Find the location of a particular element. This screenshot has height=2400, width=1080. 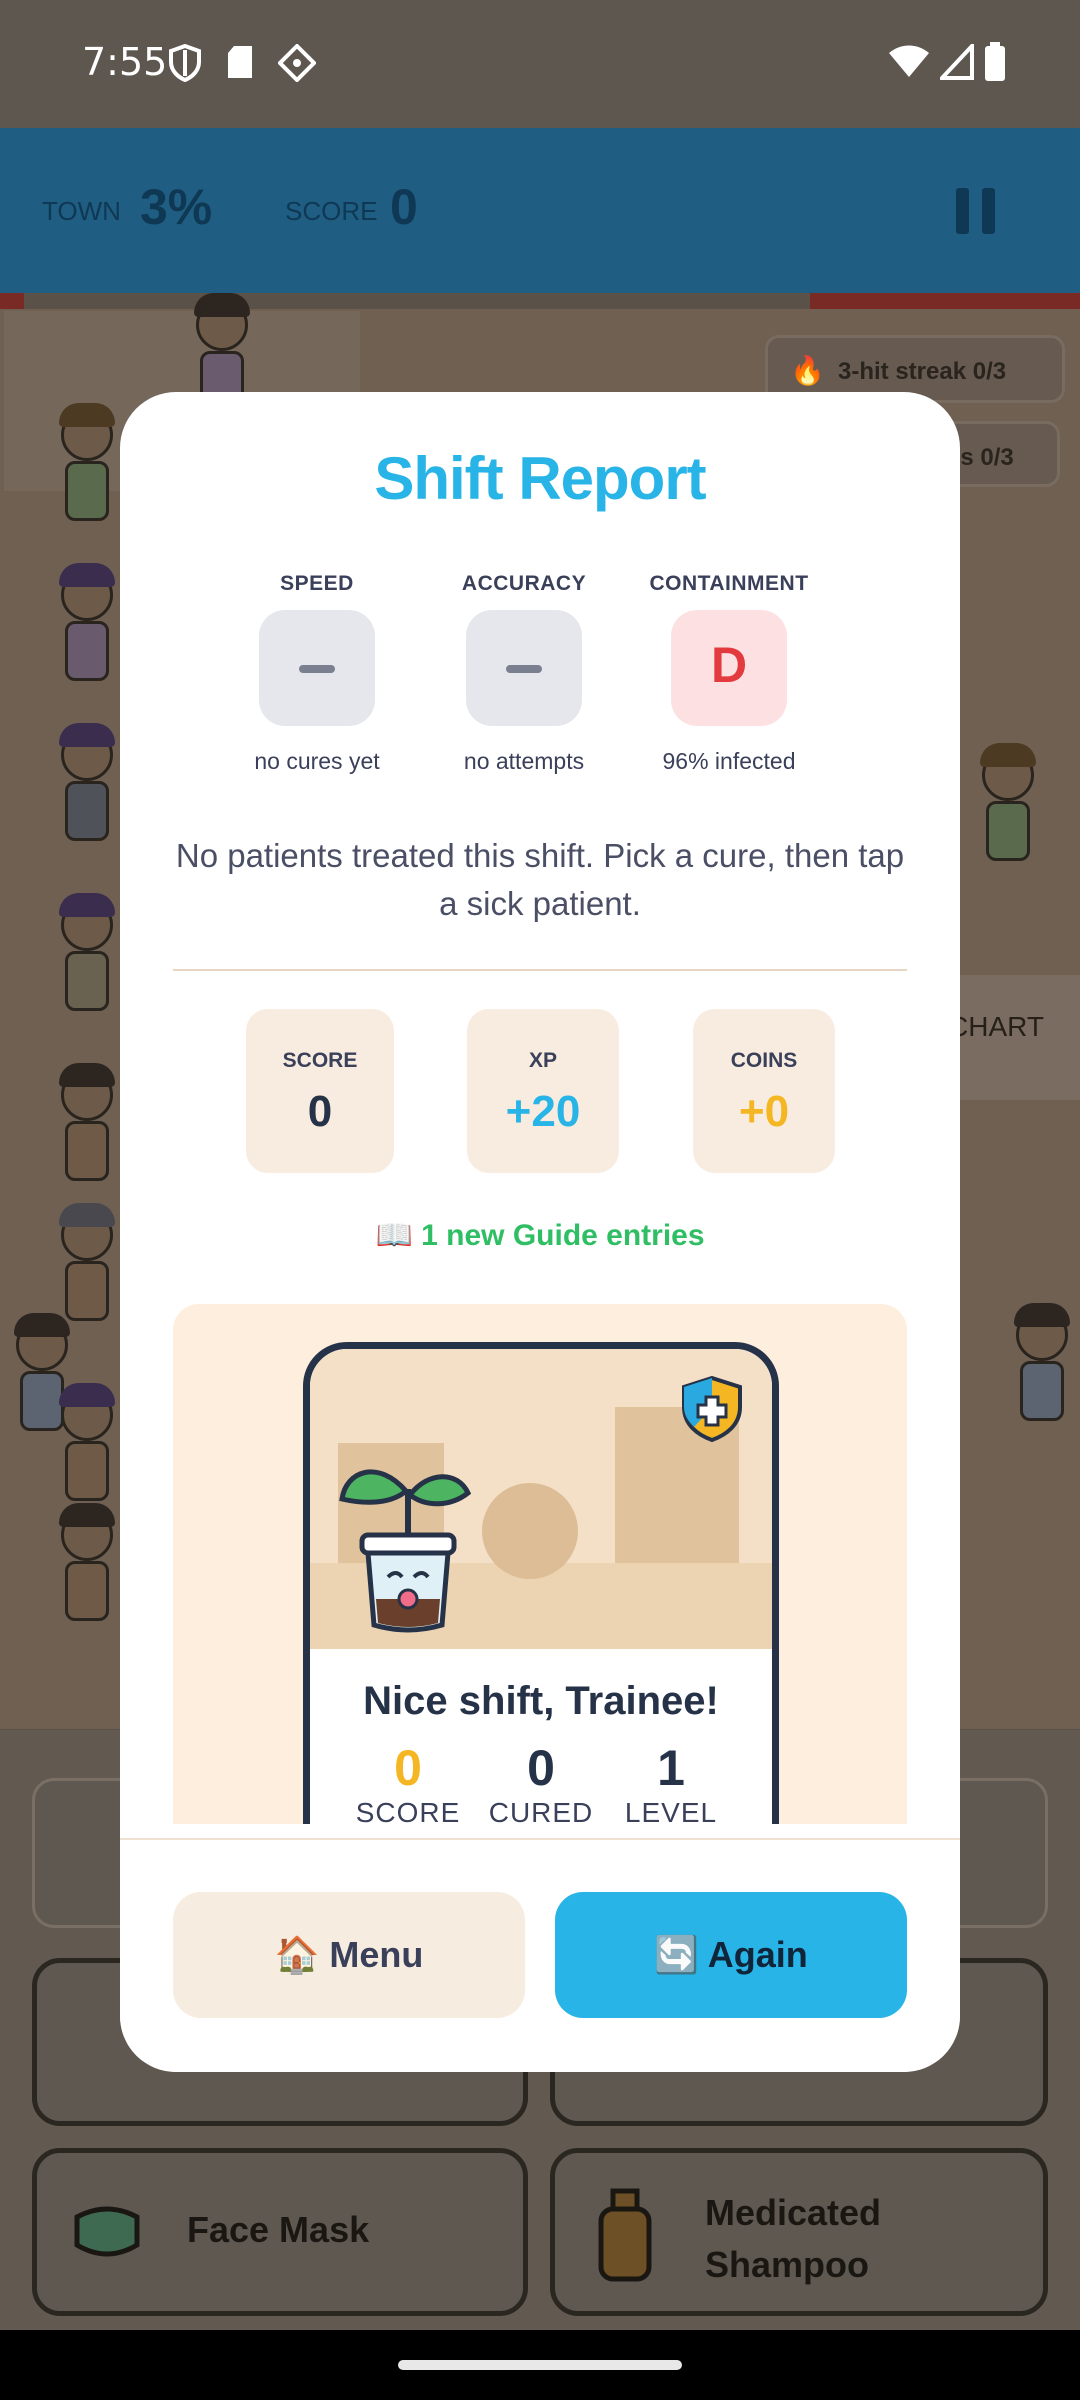

menu-button: 🏠 Menu is located at coordinates (349, 1955).